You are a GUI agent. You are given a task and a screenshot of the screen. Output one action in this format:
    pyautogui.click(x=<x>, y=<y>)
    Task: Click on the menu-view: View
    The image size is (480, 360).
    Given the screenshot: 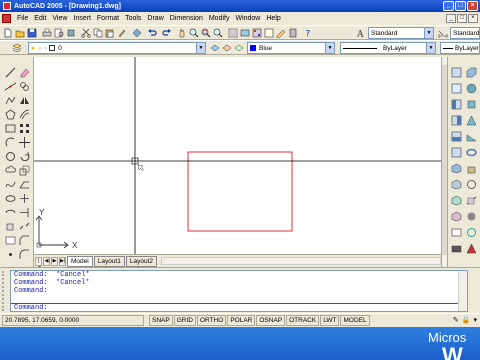 What is the action you would take?
    pyautogui.click(x=59, y=18)
    